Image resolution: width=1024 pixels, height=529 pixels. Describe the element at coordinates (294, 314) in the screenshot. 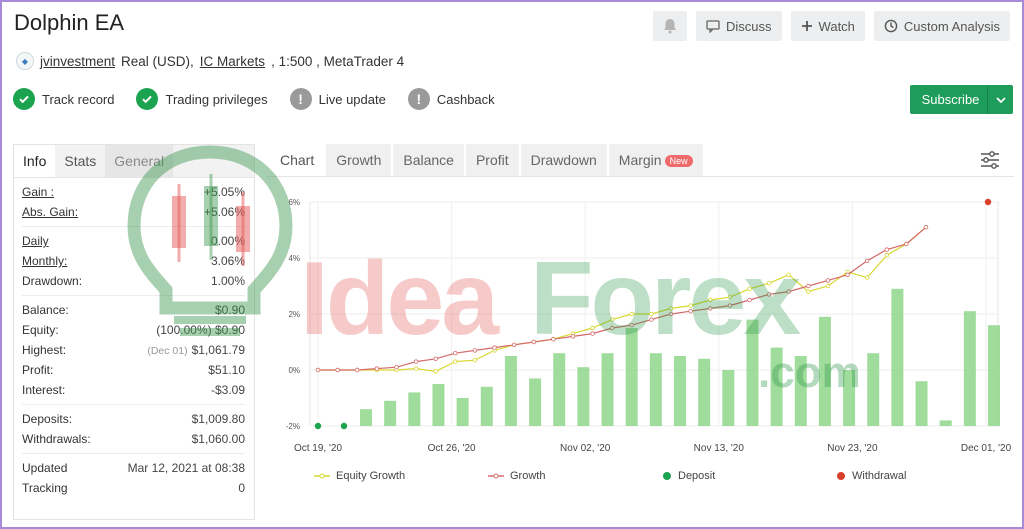

I see `y-tick-label: 2%` at that location.